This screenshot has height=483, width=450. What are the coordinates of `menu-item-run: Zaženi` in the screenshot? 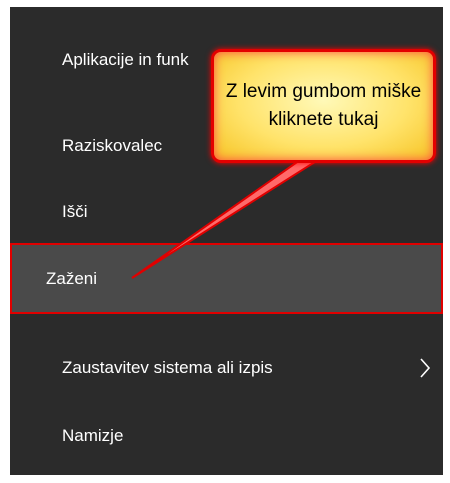 It's located at (226, 278).